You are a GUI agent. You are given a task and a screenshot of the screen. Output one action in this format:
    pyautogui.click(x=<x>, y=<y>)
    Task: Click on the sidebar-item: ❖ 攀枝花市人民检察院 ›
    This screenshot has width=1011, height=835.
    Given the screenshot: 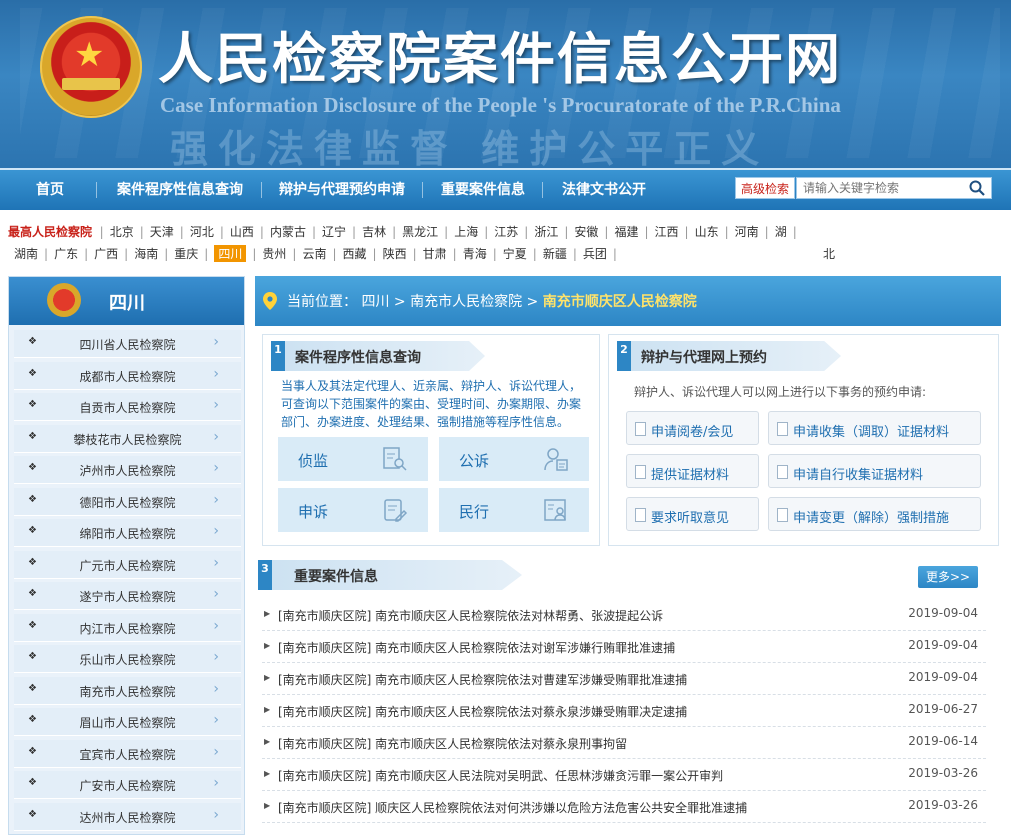 What is the action you would take?
    pyautogui.click(x=127, y=438)
    